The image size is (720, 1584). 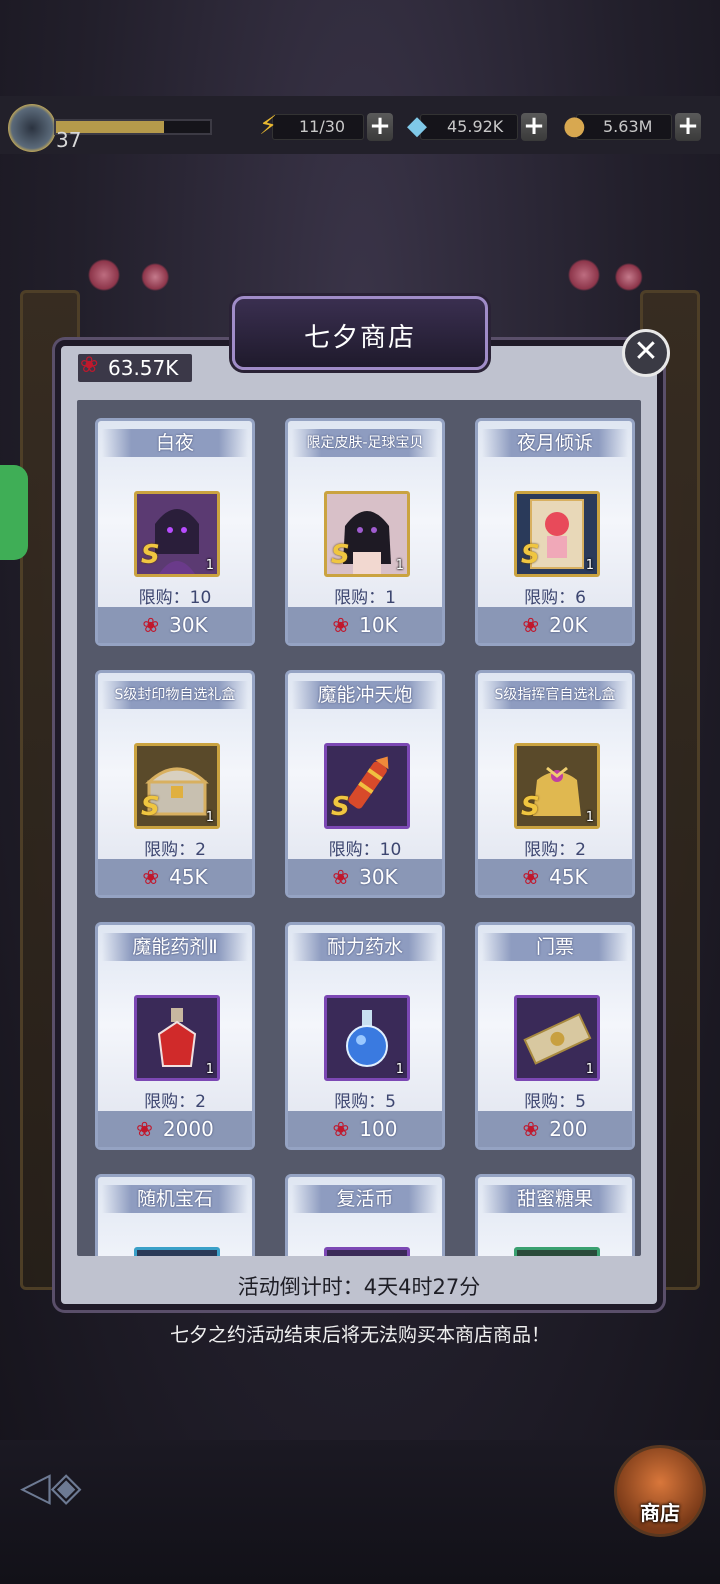 I want to click on purchase-limit: 限购：10, so click(x=175, y=598).